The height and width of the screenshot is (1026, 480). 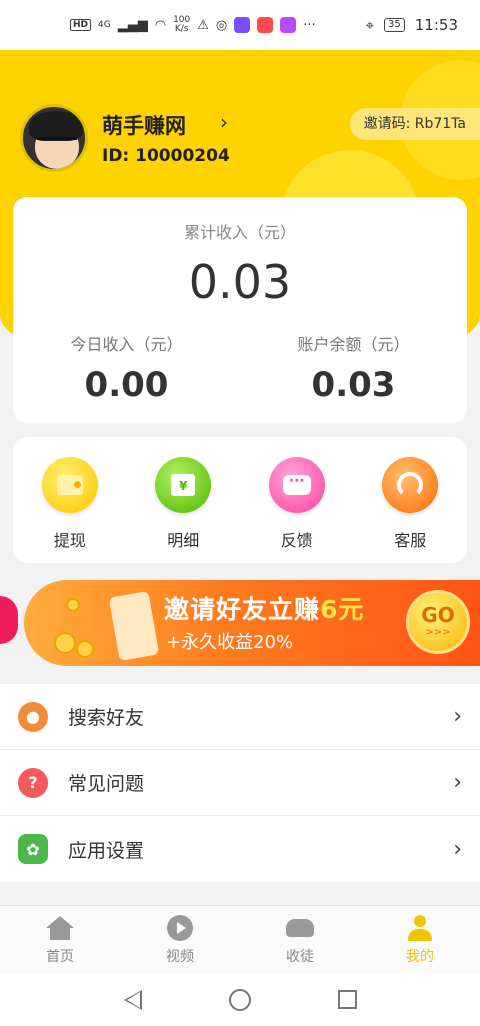 What do you see at coordinates (296, 540) in the screenshot?
I see `action-label: 反馈` at bounding box center [296, 540].